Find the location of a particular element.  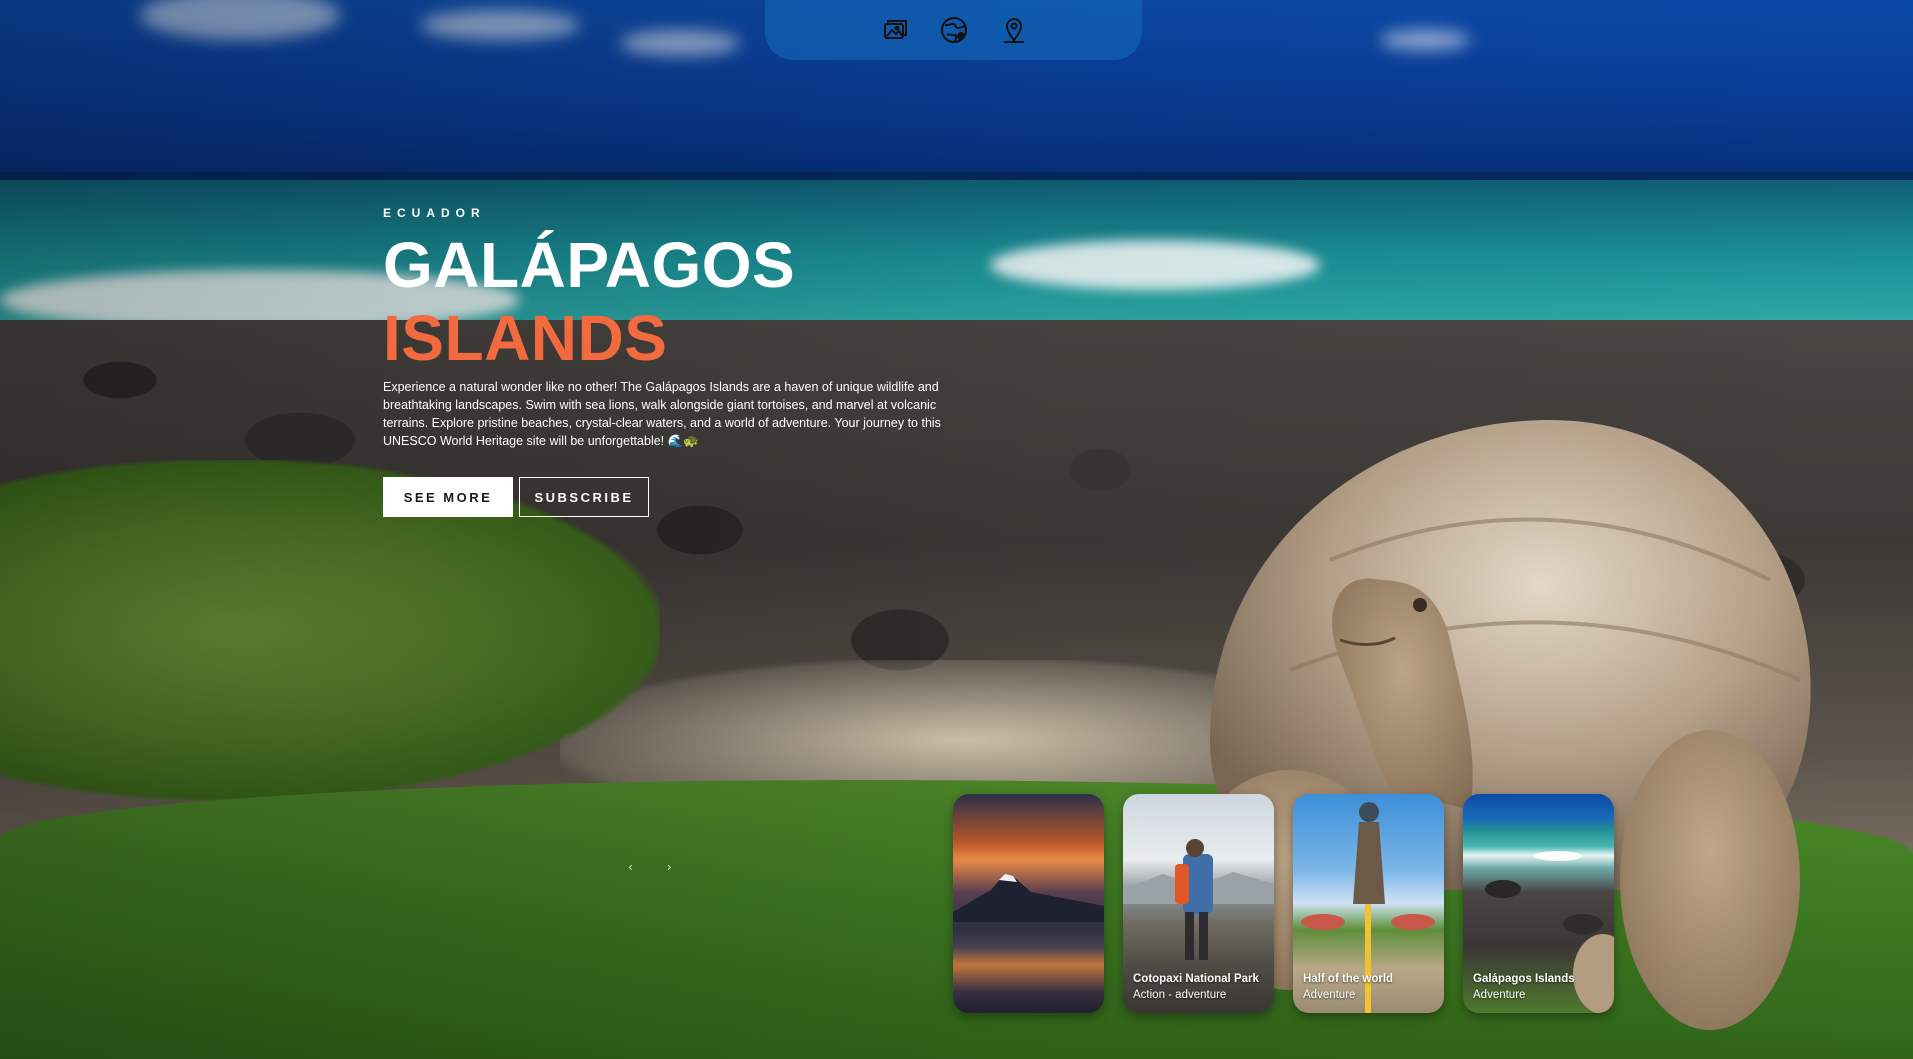

country-label: ECUADOR is located at coordinates (434, 213).